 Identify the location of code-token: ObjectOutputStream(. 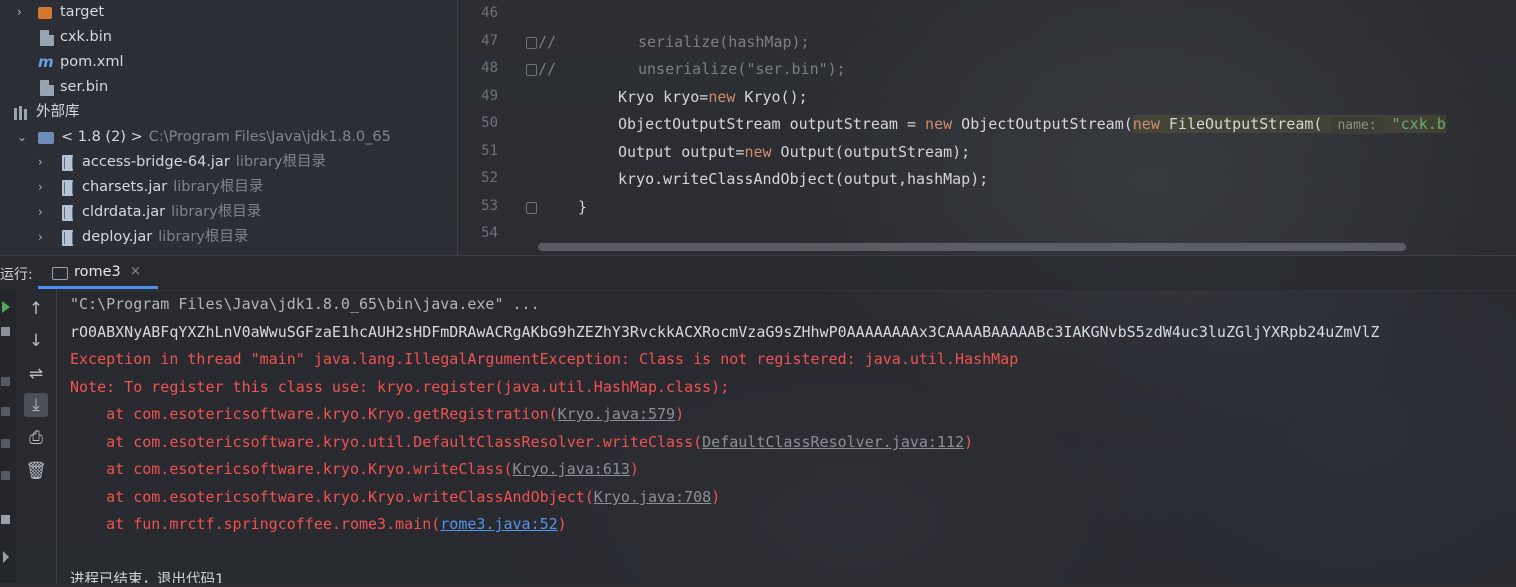
(1042, 124).